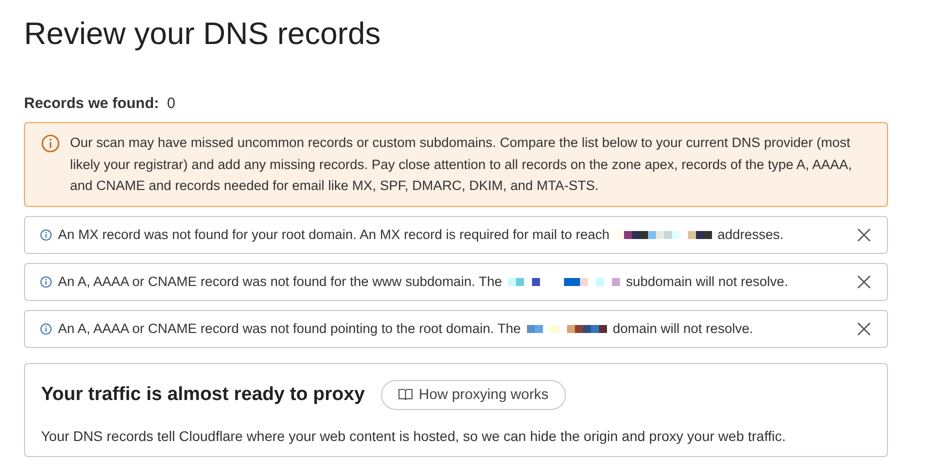 Image resolution: width=927 pixels, height=470 pixels. What do you see at coordinates (203, 34) in the screenshot?
I see `page-title: Review your DNS records` at bounding box center [203, 34].